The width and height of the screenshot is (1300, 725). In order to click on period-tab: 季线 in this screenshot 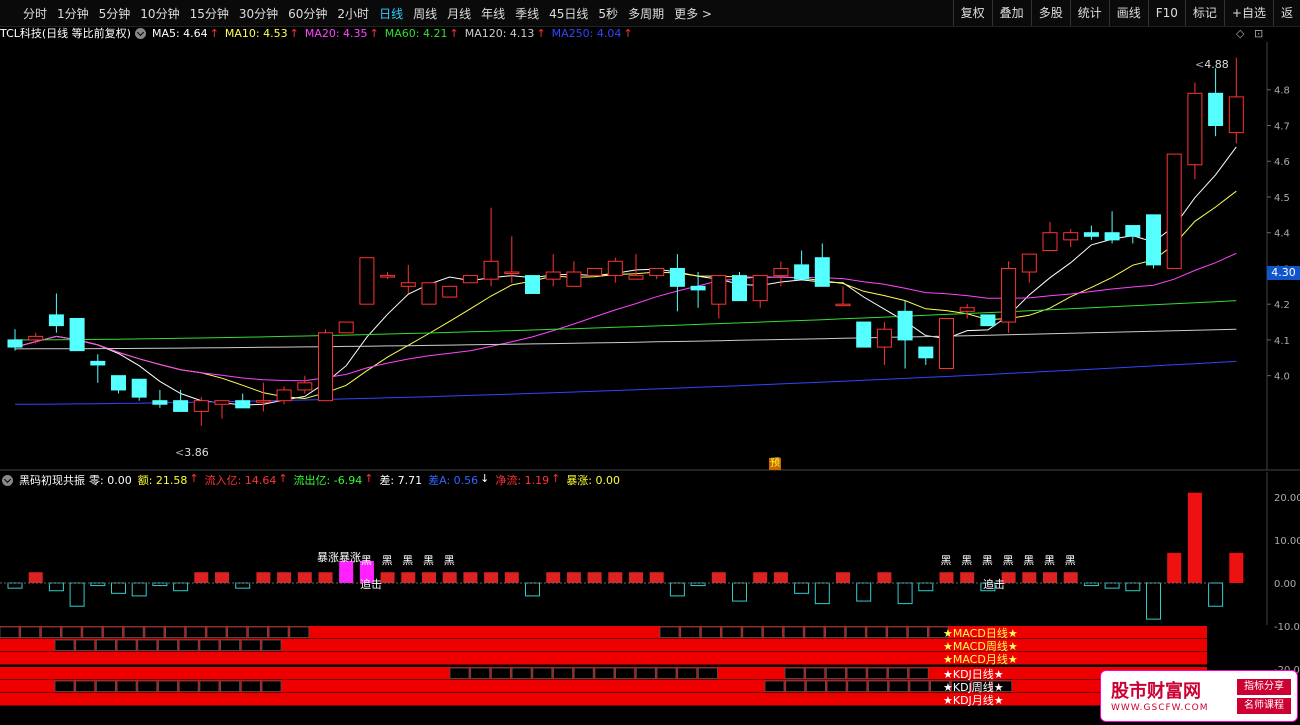, I will do `click(527, 13)`.